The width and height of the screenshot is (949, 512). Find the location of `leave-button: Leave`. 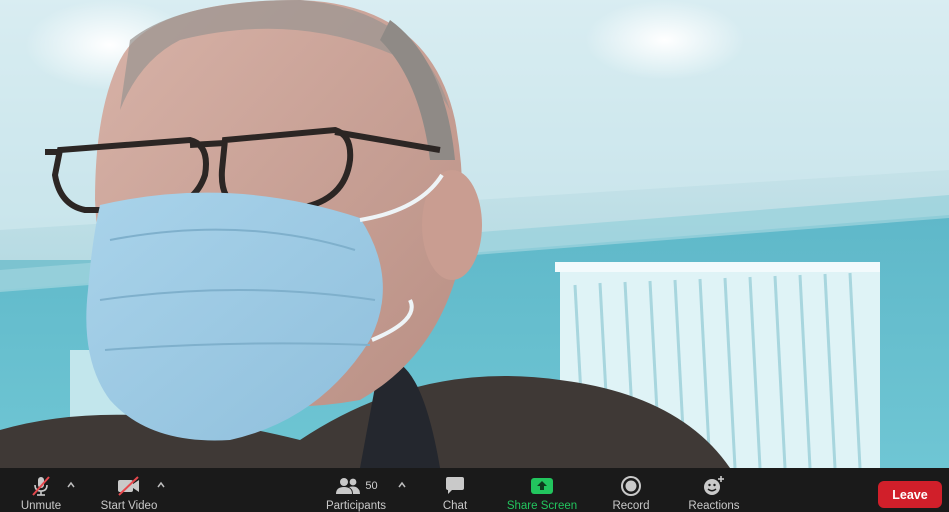

leave-button: Leave is located at coordinates (910, 494).